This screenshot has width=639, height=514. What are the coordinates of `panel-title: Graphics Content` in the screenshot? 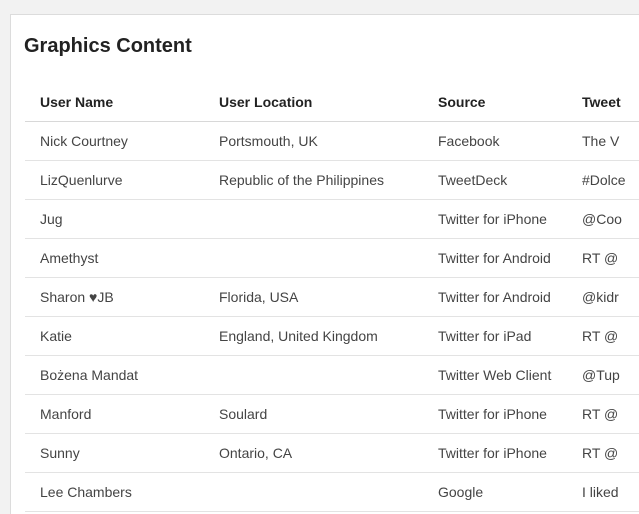 It's located at (108, 46).